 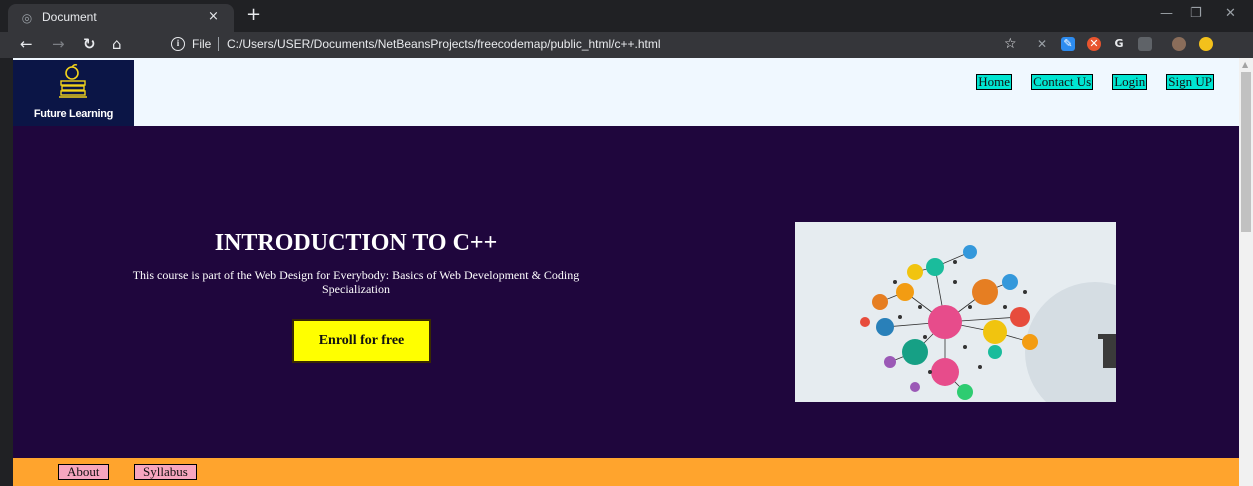 What do you see at coordinates (1094, 44) in the screenshot?
I see `extension-orange-icon: ✕` at bounding box center [1094, 44].